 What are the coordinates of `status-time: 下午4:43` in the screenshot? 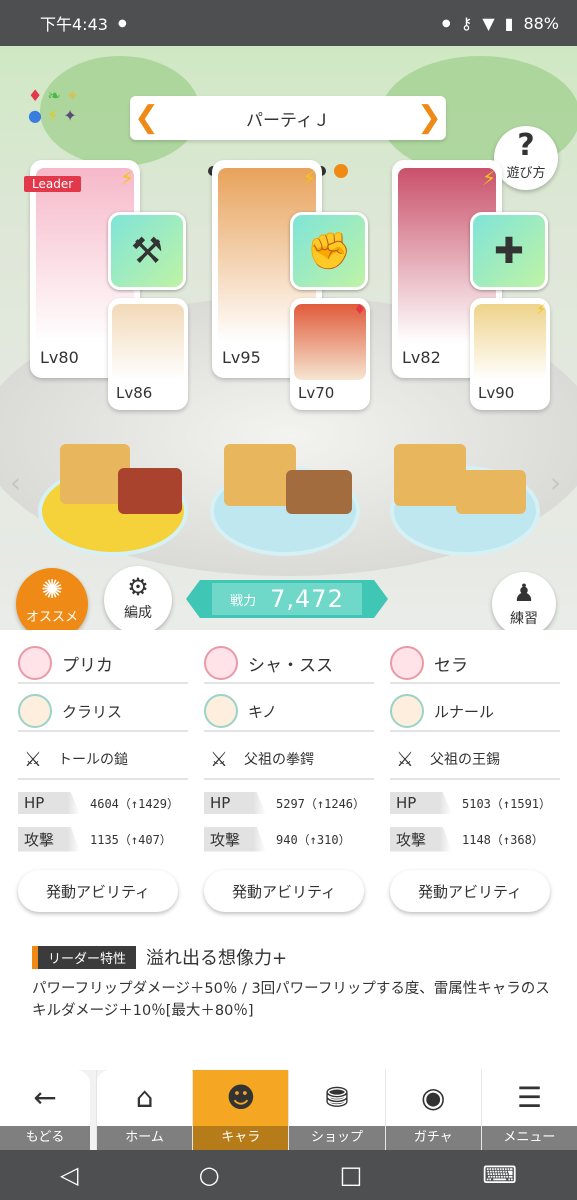 It's located at (74, 24).